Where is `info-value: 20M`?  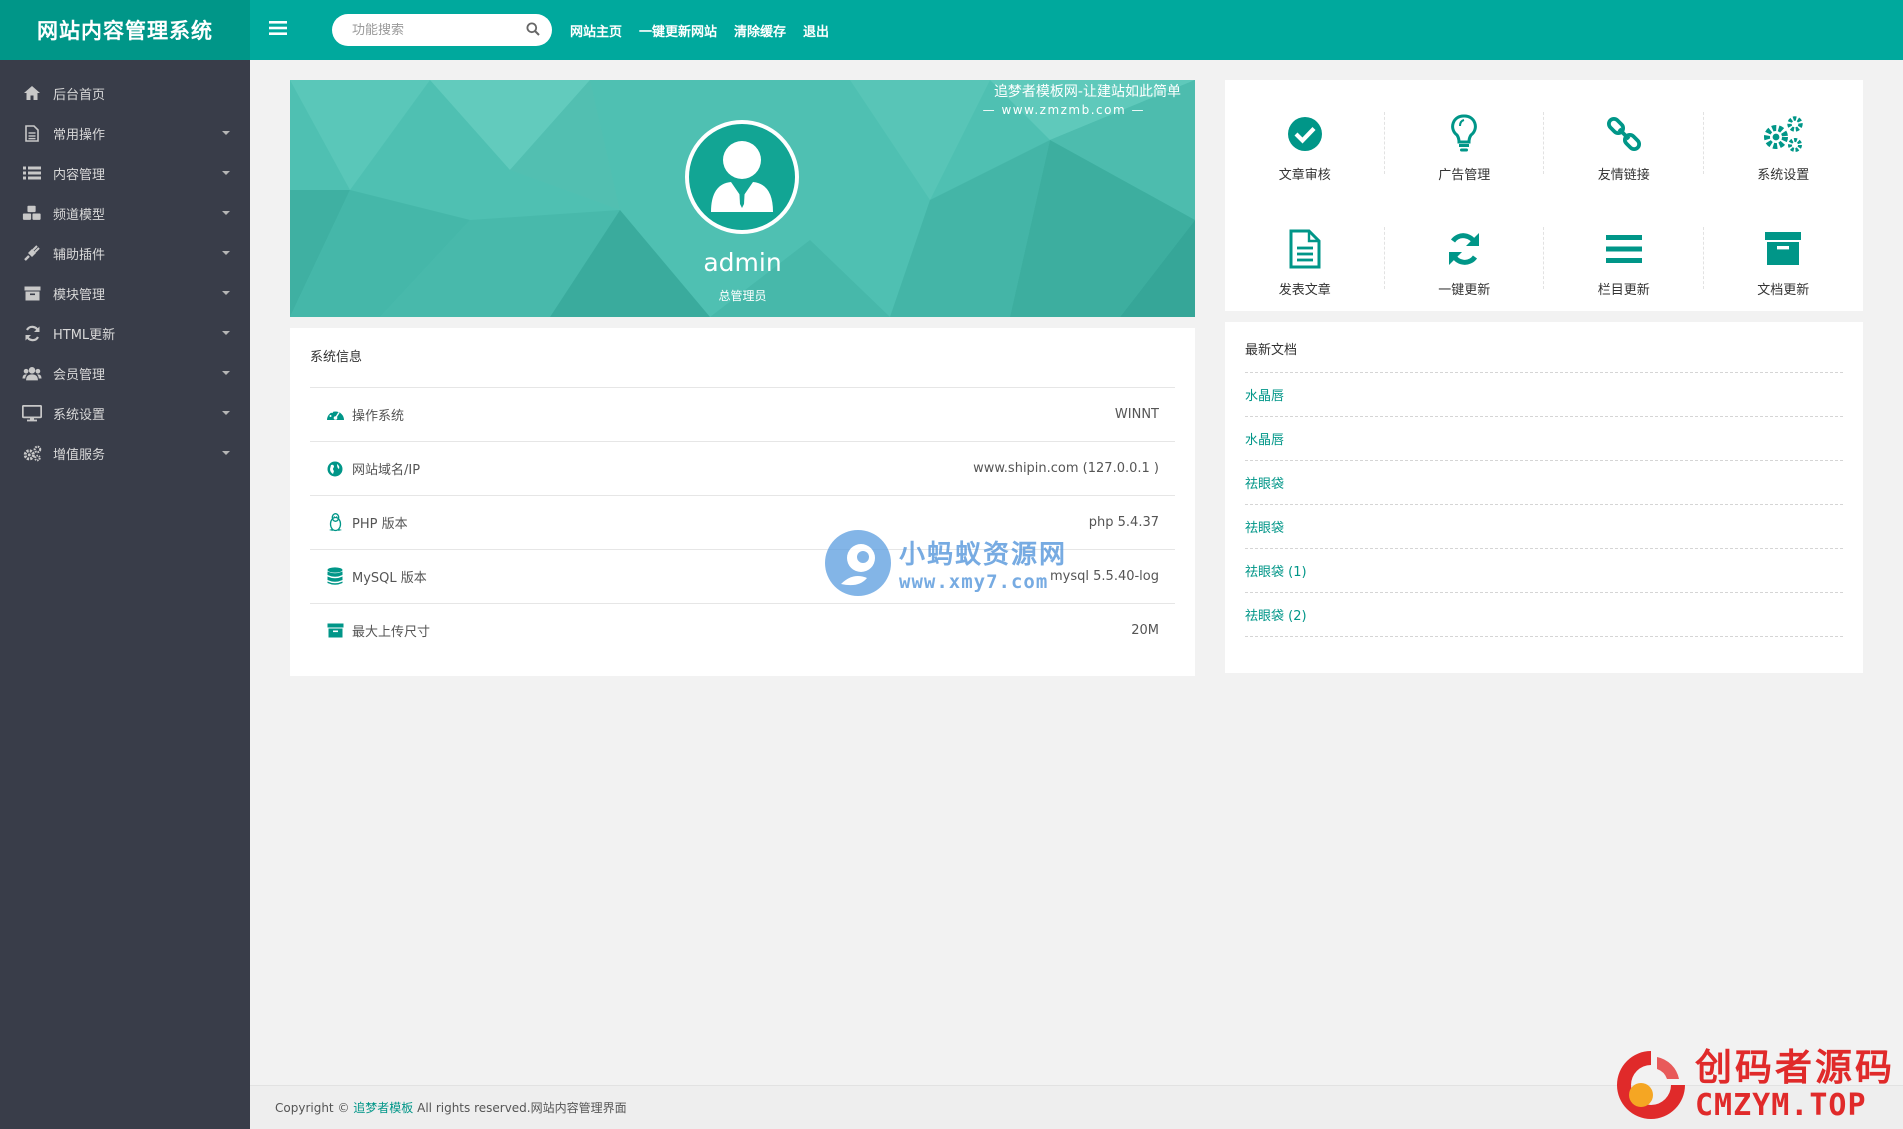
info-value: 20M is located at coordinates (1145, 630).